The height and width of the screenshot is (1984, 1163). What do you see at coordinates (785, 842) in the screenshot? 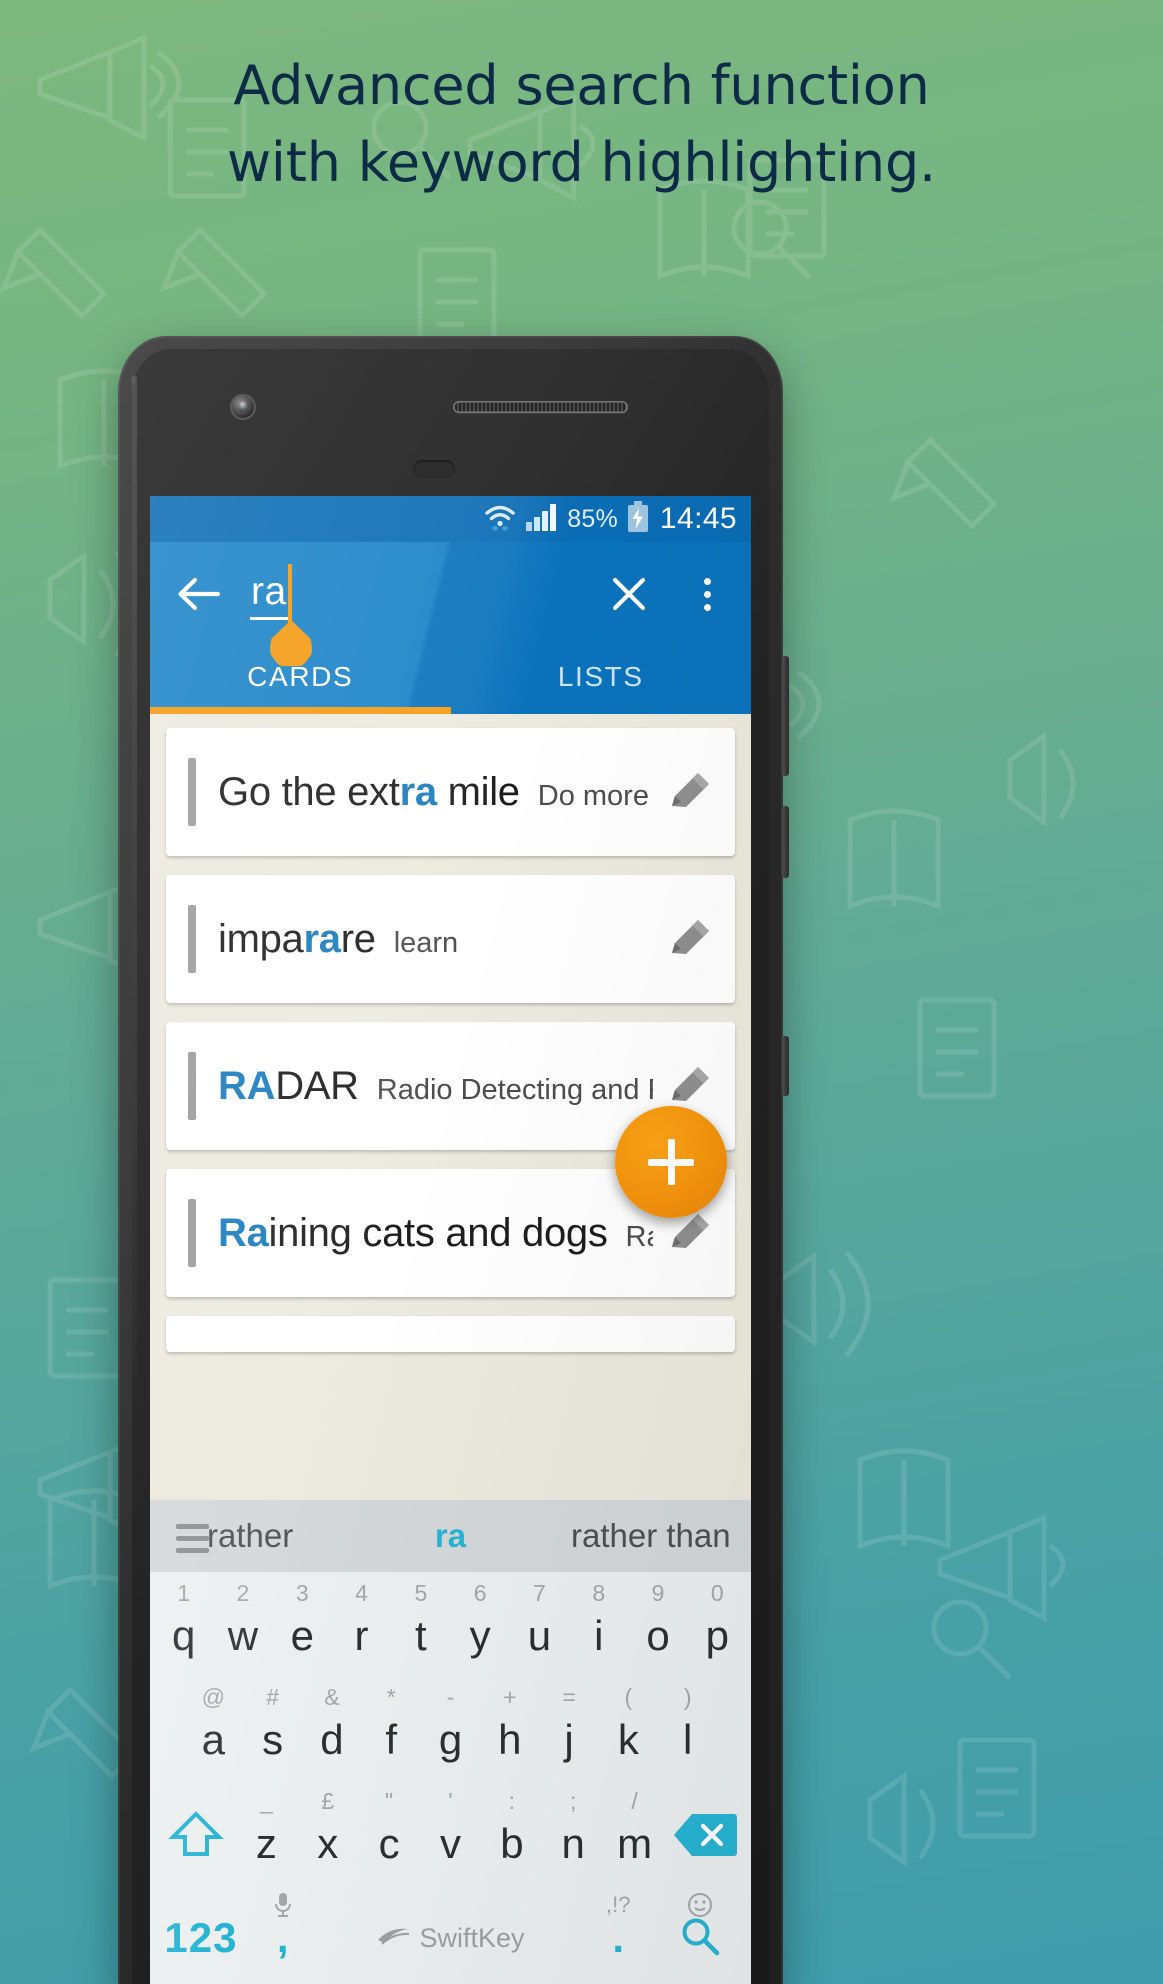
I see `power-button` at bounding box center [785, 842].